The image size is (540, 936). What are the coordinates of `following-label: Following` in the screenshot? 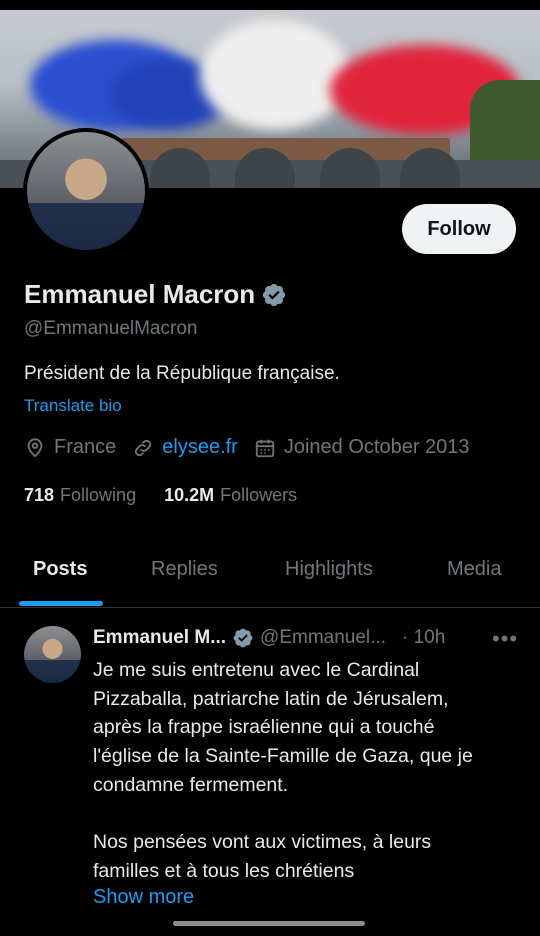 It's located at (98, 495).